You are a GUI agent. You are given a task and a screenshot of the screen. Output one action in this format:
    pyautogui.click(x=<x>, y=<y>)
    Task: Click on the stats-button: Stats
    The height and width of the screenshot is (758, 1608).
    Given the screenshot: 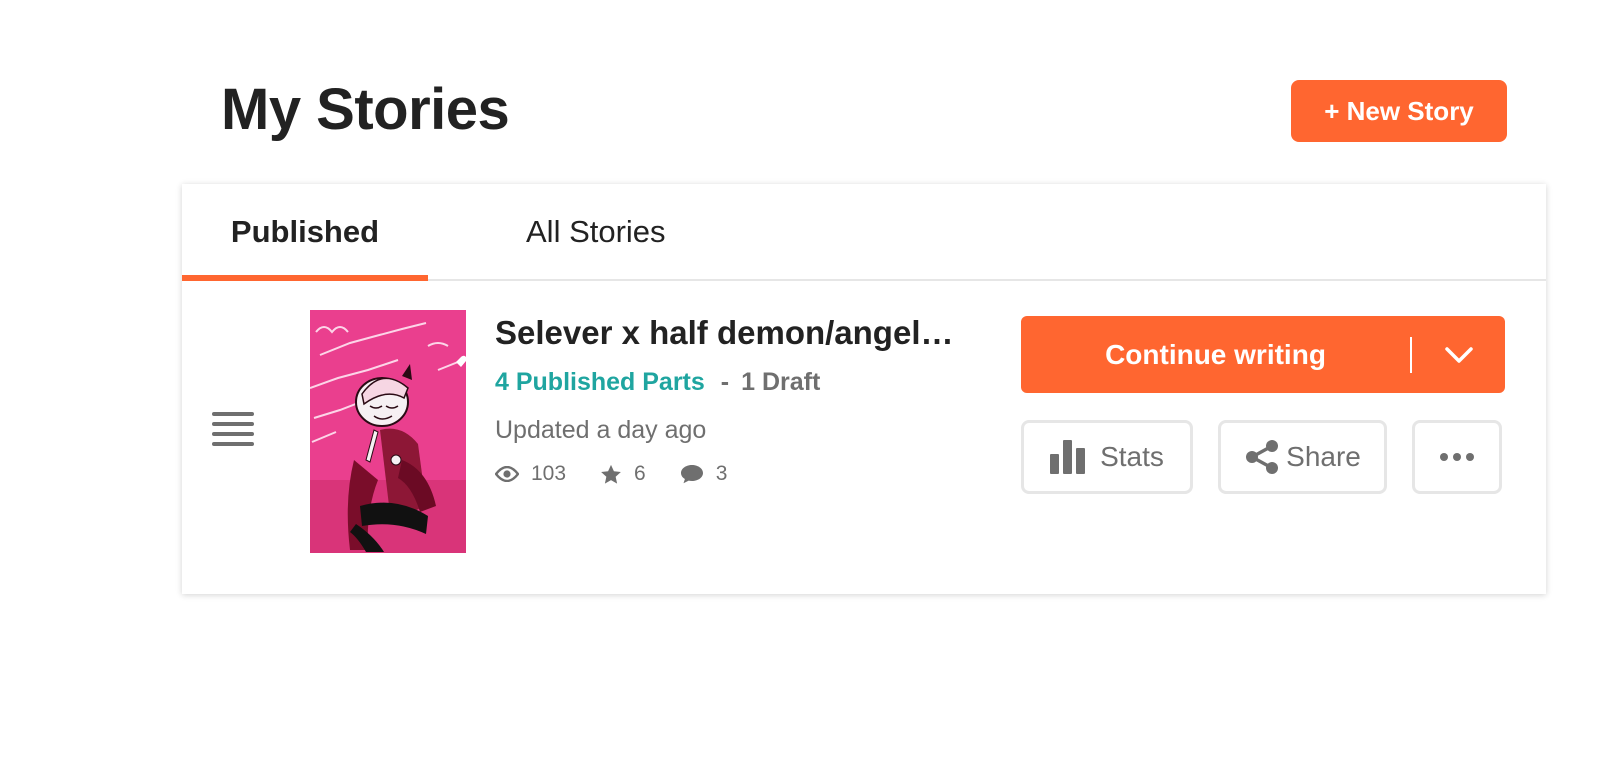 What is the action you would take?
    pyautogui.click(x=1107, y=457)
    